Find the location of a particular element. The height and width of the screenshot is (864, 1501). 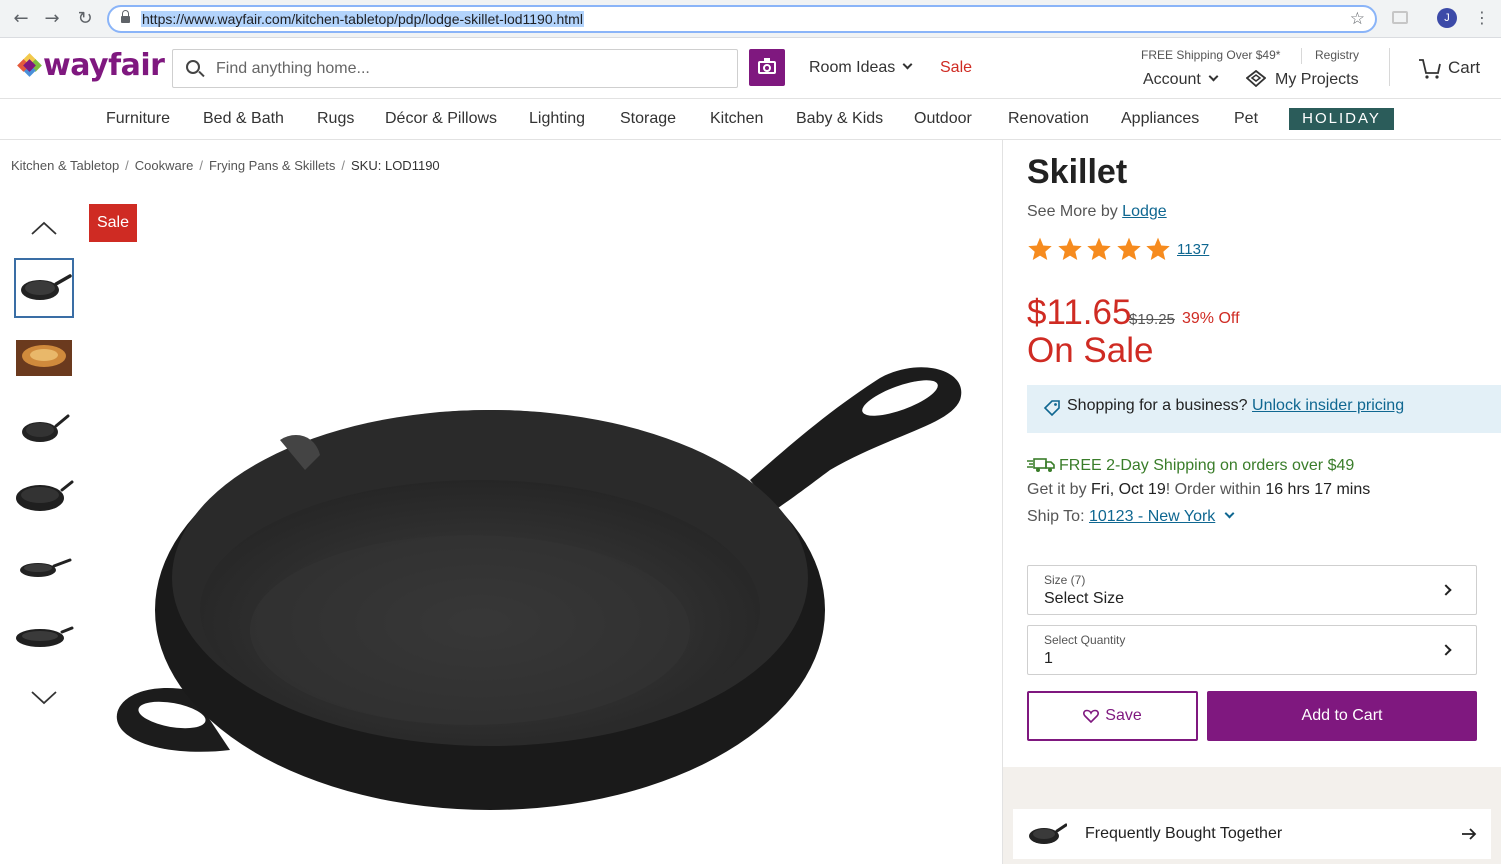

free-shipping-notice: FREE 2-Day Shipping on orders over $49 is located at coordinates (1207, 465).